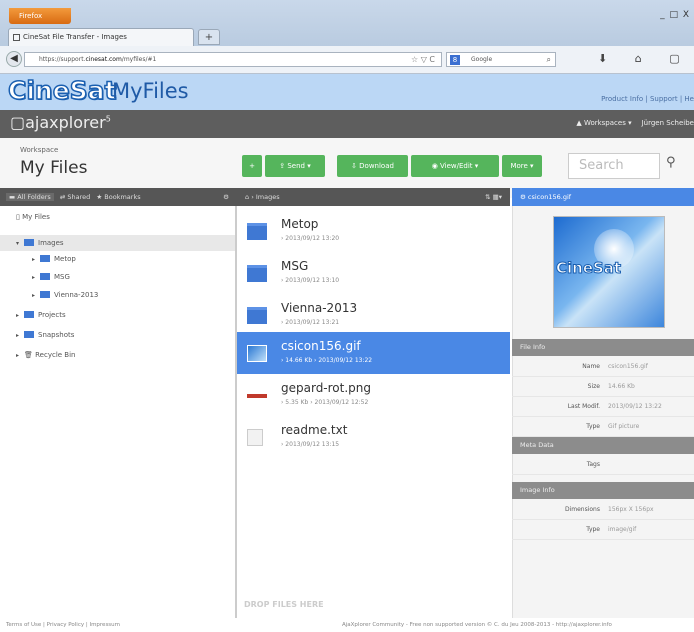 This screenshot has width=694, height=632. I want to click on tree-item-vienna: ▸ Vienna-2013, so click(65, 295).